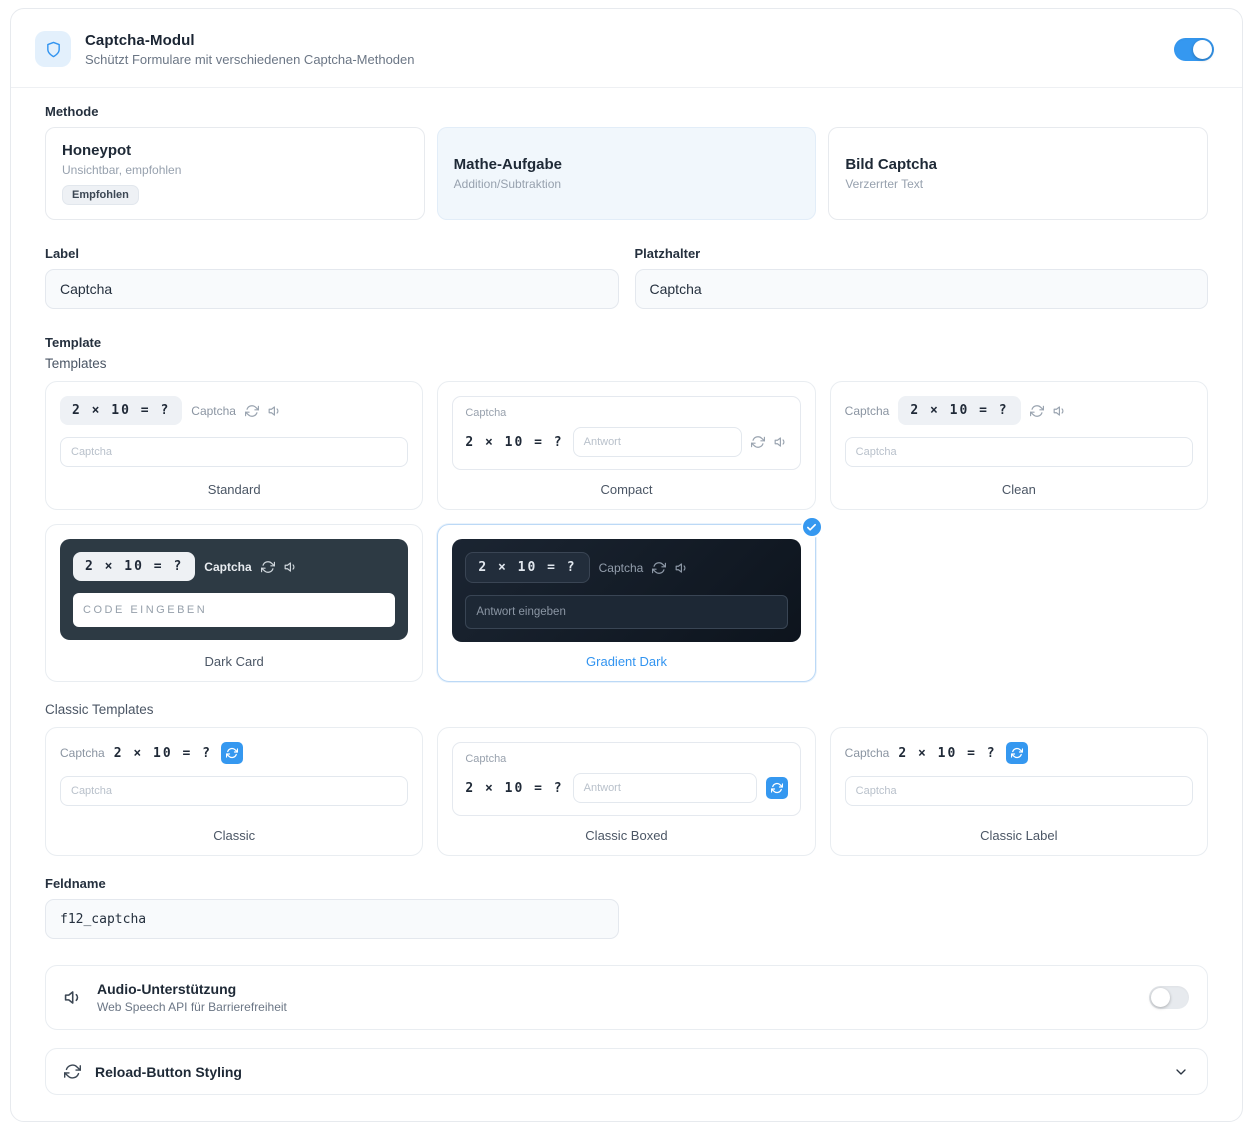  What do you see at coordinates (99, 709) in the screenshot?
I see `classic-templates-group-label: Classic Templates` at bounding box center [99, 709].